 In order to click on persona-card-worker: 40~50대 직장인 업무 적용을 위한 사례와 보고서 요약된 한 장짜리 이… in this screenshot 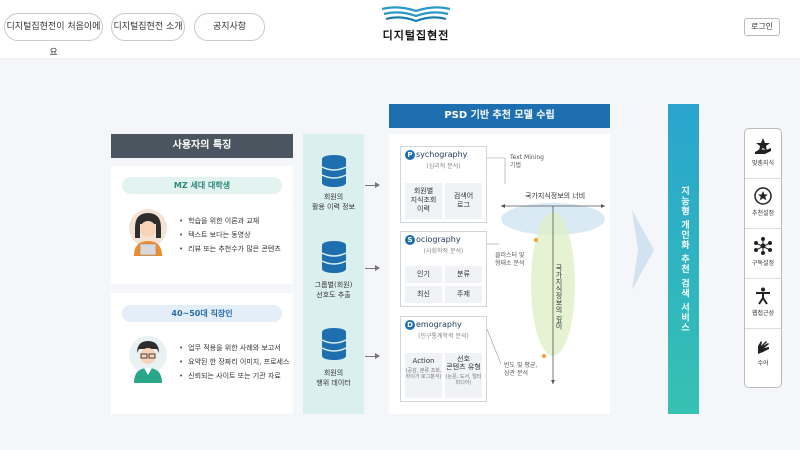, I will do `click(202, 353)`.